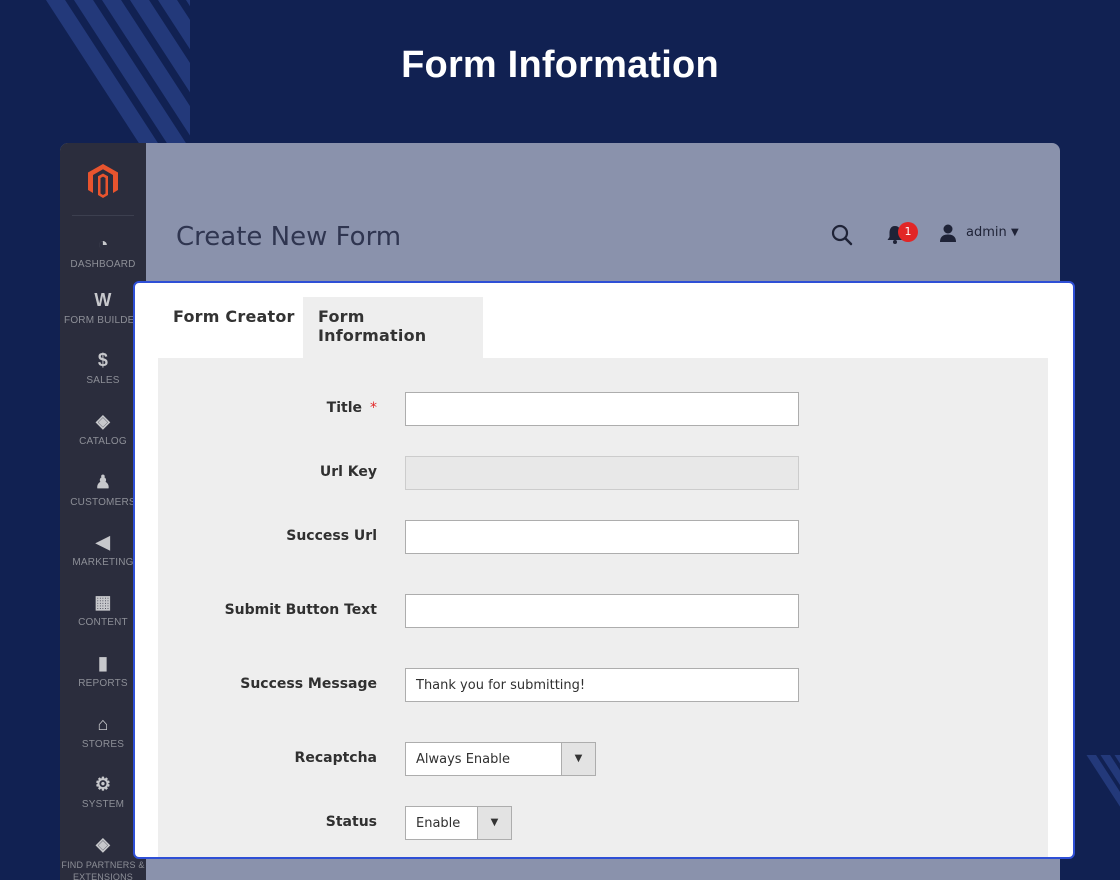 This screenshot has width=1120, height=880. What do you see at coordinates (948, 233) in the screenshot?
I see `user-icon` at bounding box center [948, 233].